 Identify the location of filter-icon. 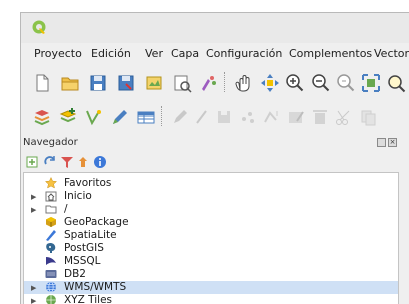
(67, 162).